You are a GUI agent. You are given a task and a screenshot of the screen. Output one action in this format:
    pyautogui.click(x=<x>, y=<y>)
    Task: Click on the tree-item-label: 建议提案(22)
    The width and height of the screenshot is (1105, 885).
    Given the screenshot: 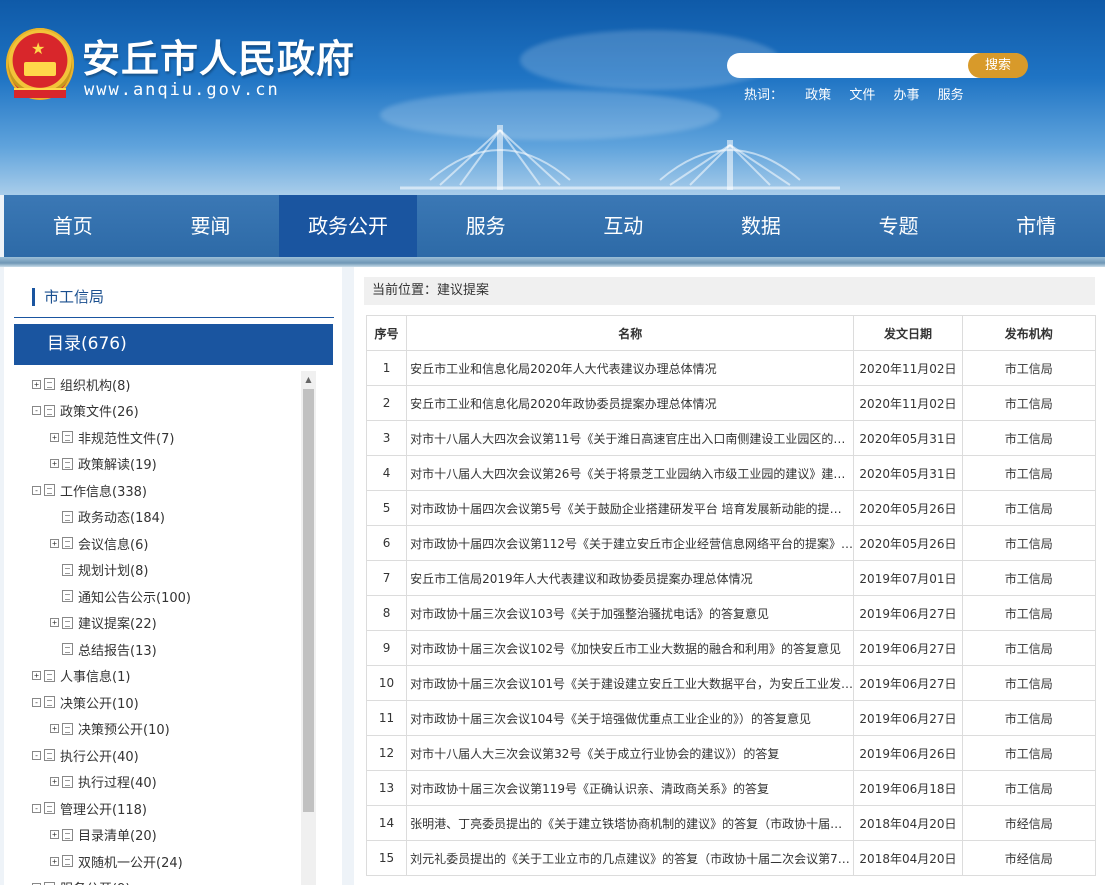 What is the action you would take?
    pyautogui.click(x=117, y=622)
    